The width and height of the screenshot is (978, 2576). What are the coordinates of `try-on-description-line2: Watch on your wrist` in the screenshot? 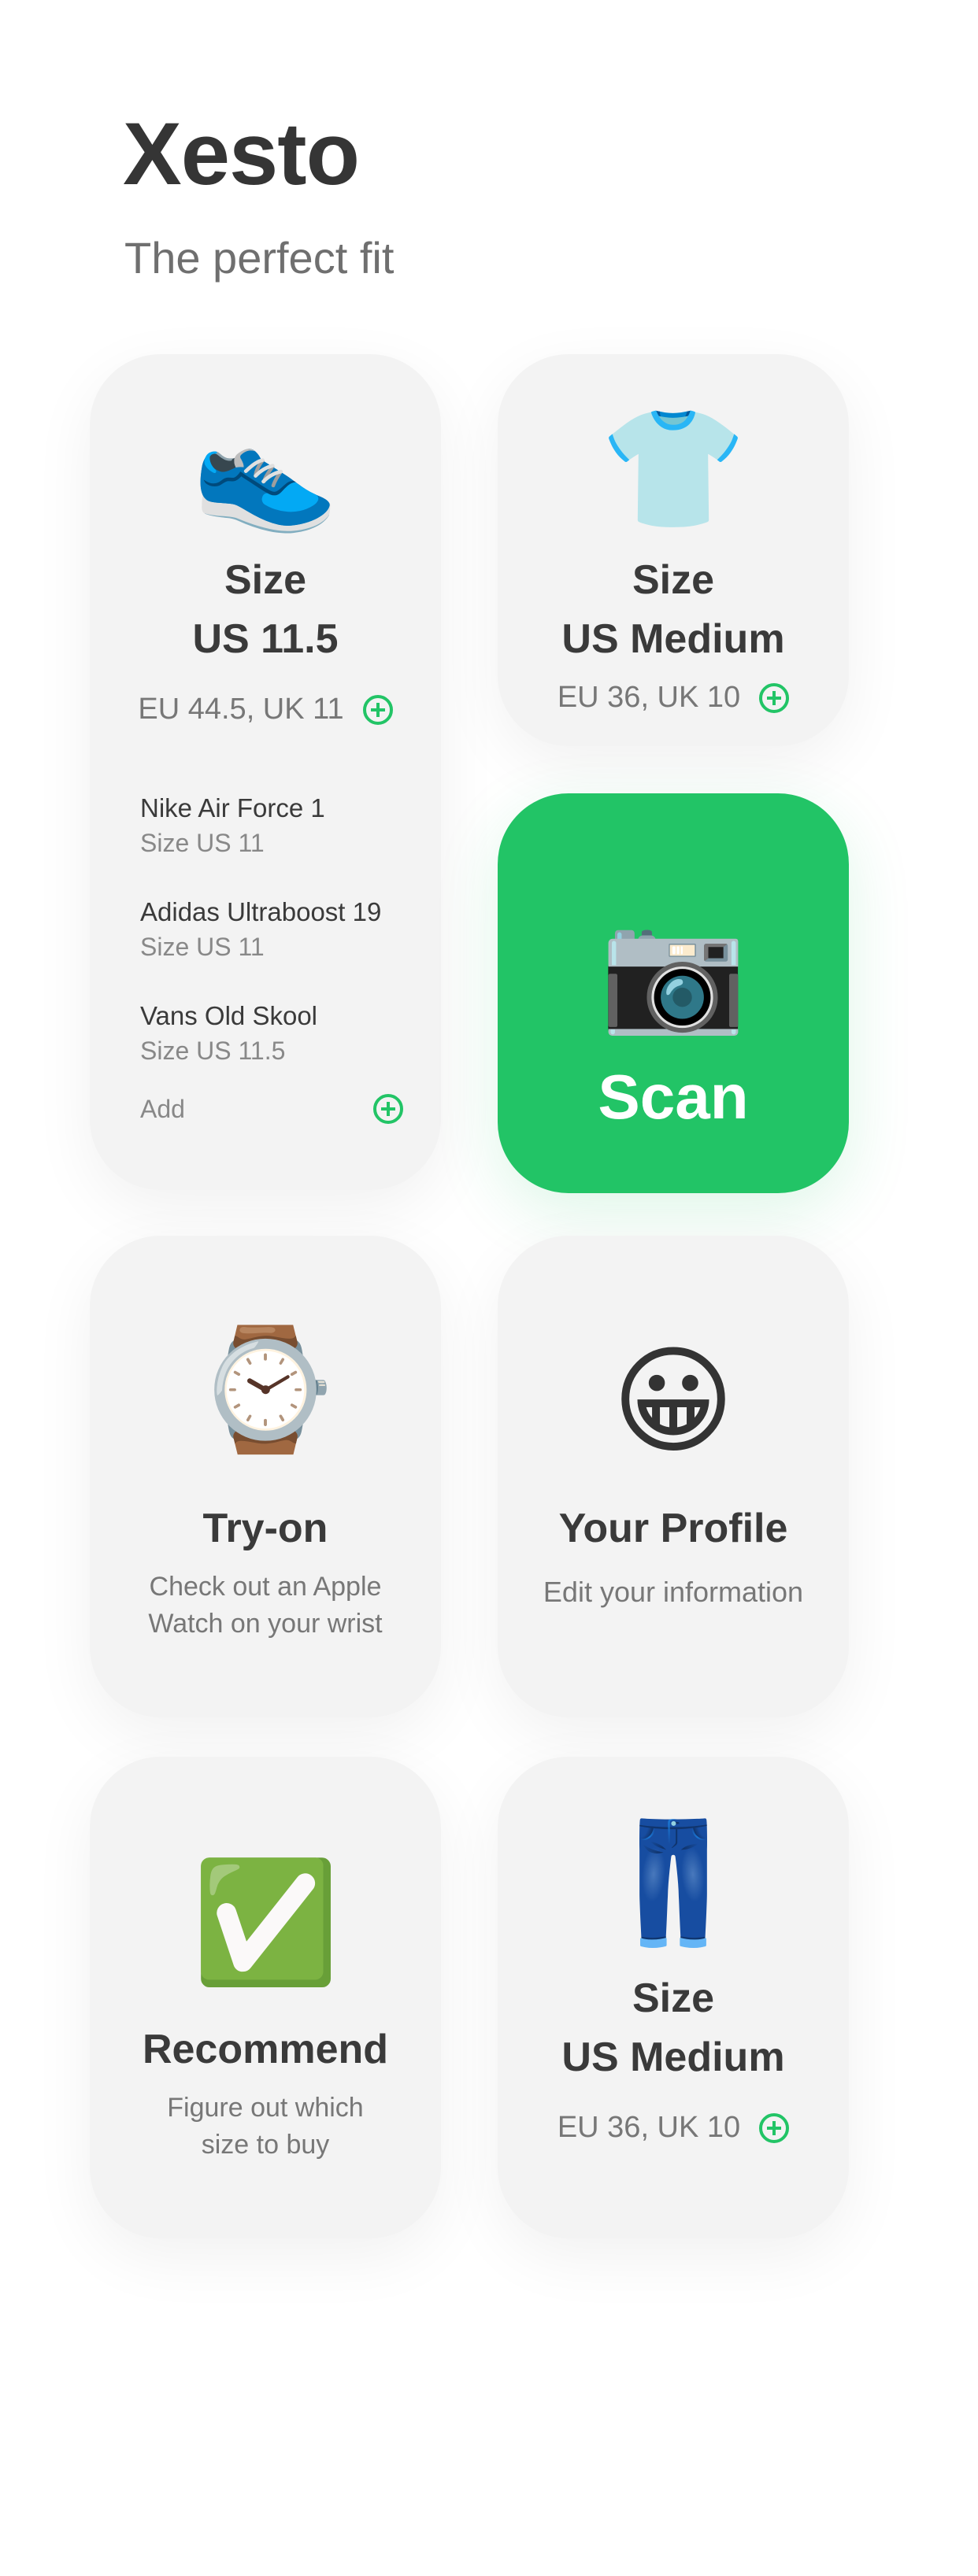 It's located at (265, 1624).